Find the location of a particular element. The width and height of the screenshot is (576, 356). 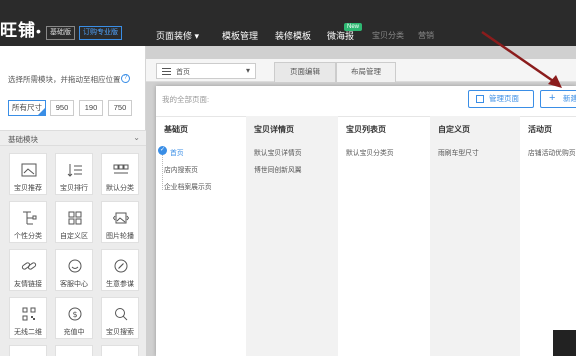

module-tile: 宝贝排行 is located at coordinates (74, 174).